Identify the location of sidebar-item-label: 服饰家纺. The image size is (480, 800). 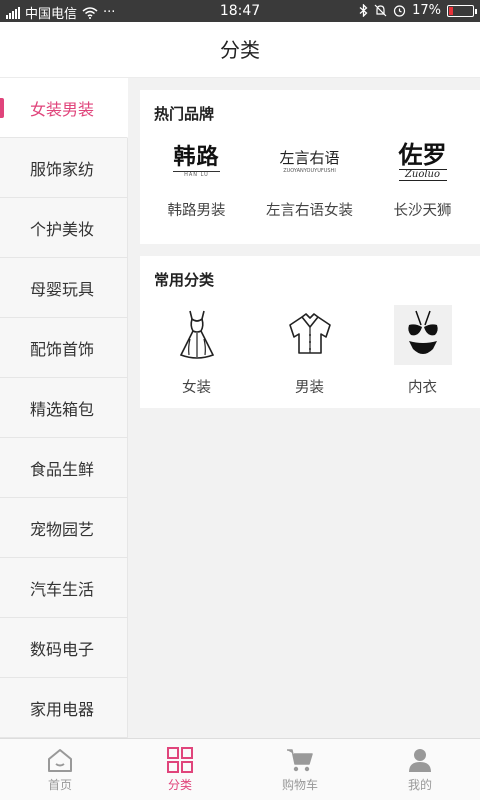
(62, 169).